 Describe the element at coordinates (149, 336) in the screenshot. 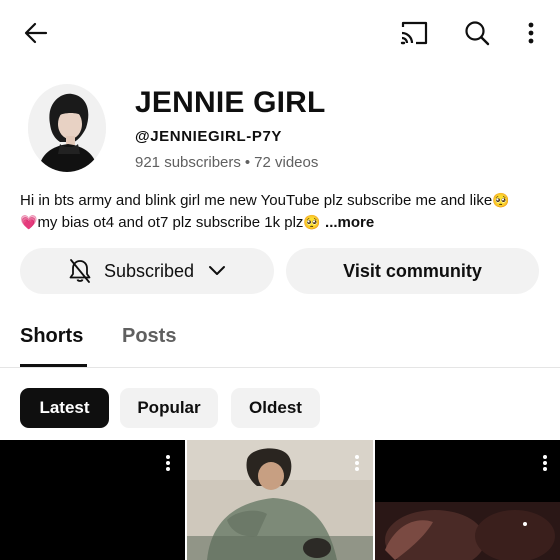

I see `tab-posts: Posts` at that location.